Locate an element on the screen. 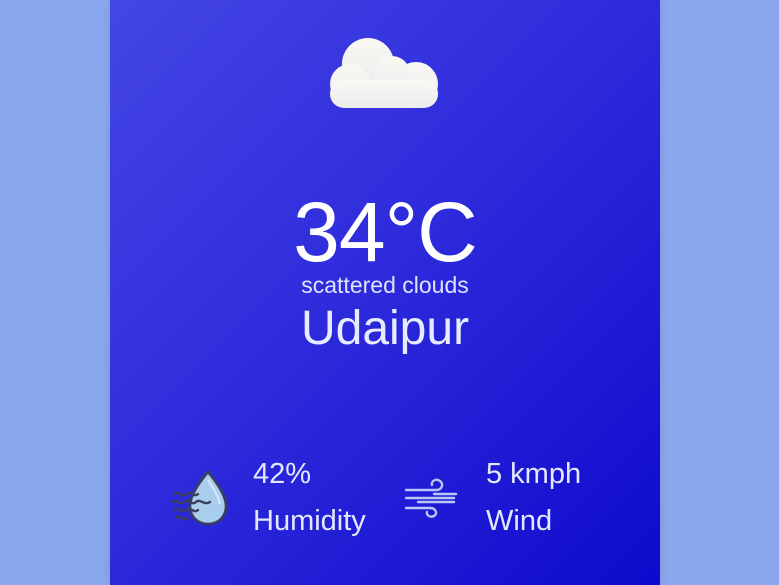 The height and width of the screenshot is (585, 779). cloud-icon is located at coordinates (386, 72).